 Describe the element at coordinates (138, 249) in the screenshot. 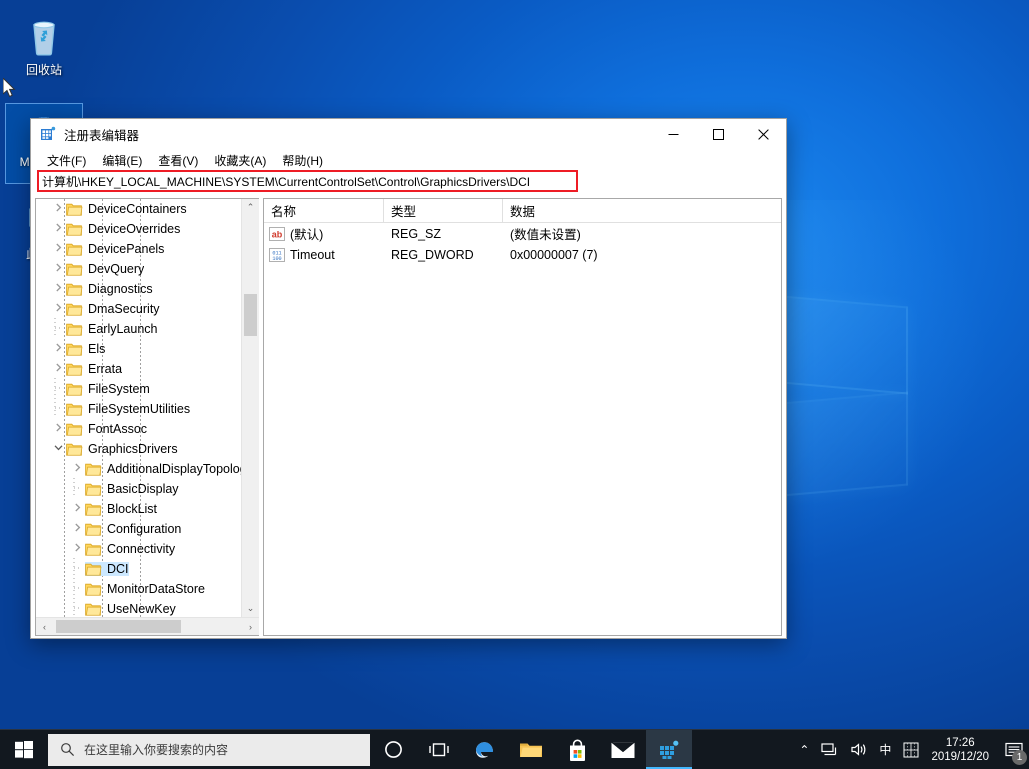

I see `tree-node: DevicePanels` at that location.